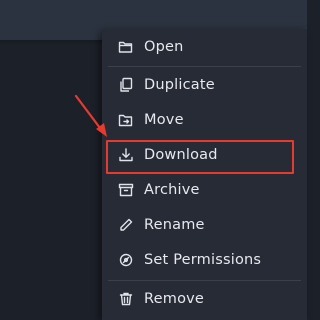  Describe the element at coordinates (172, 190) in the screenshot. I see `menu-item-label: Archive` at that location.